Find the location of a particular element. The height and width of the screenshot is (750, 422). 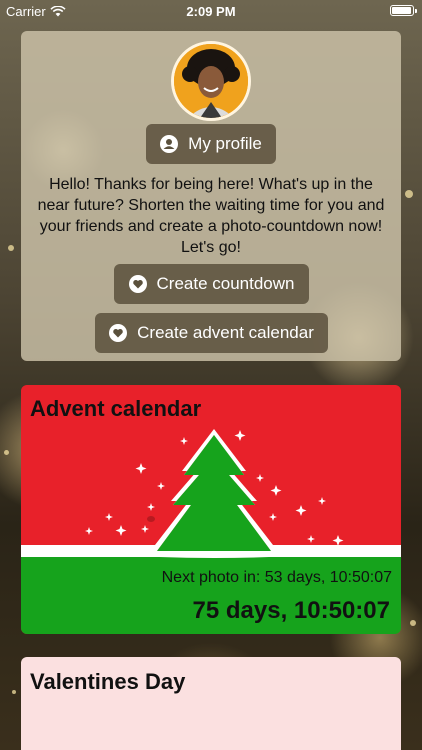

create-advent-calendar-button: Create advent calendar is located at coordinates (211, 333).